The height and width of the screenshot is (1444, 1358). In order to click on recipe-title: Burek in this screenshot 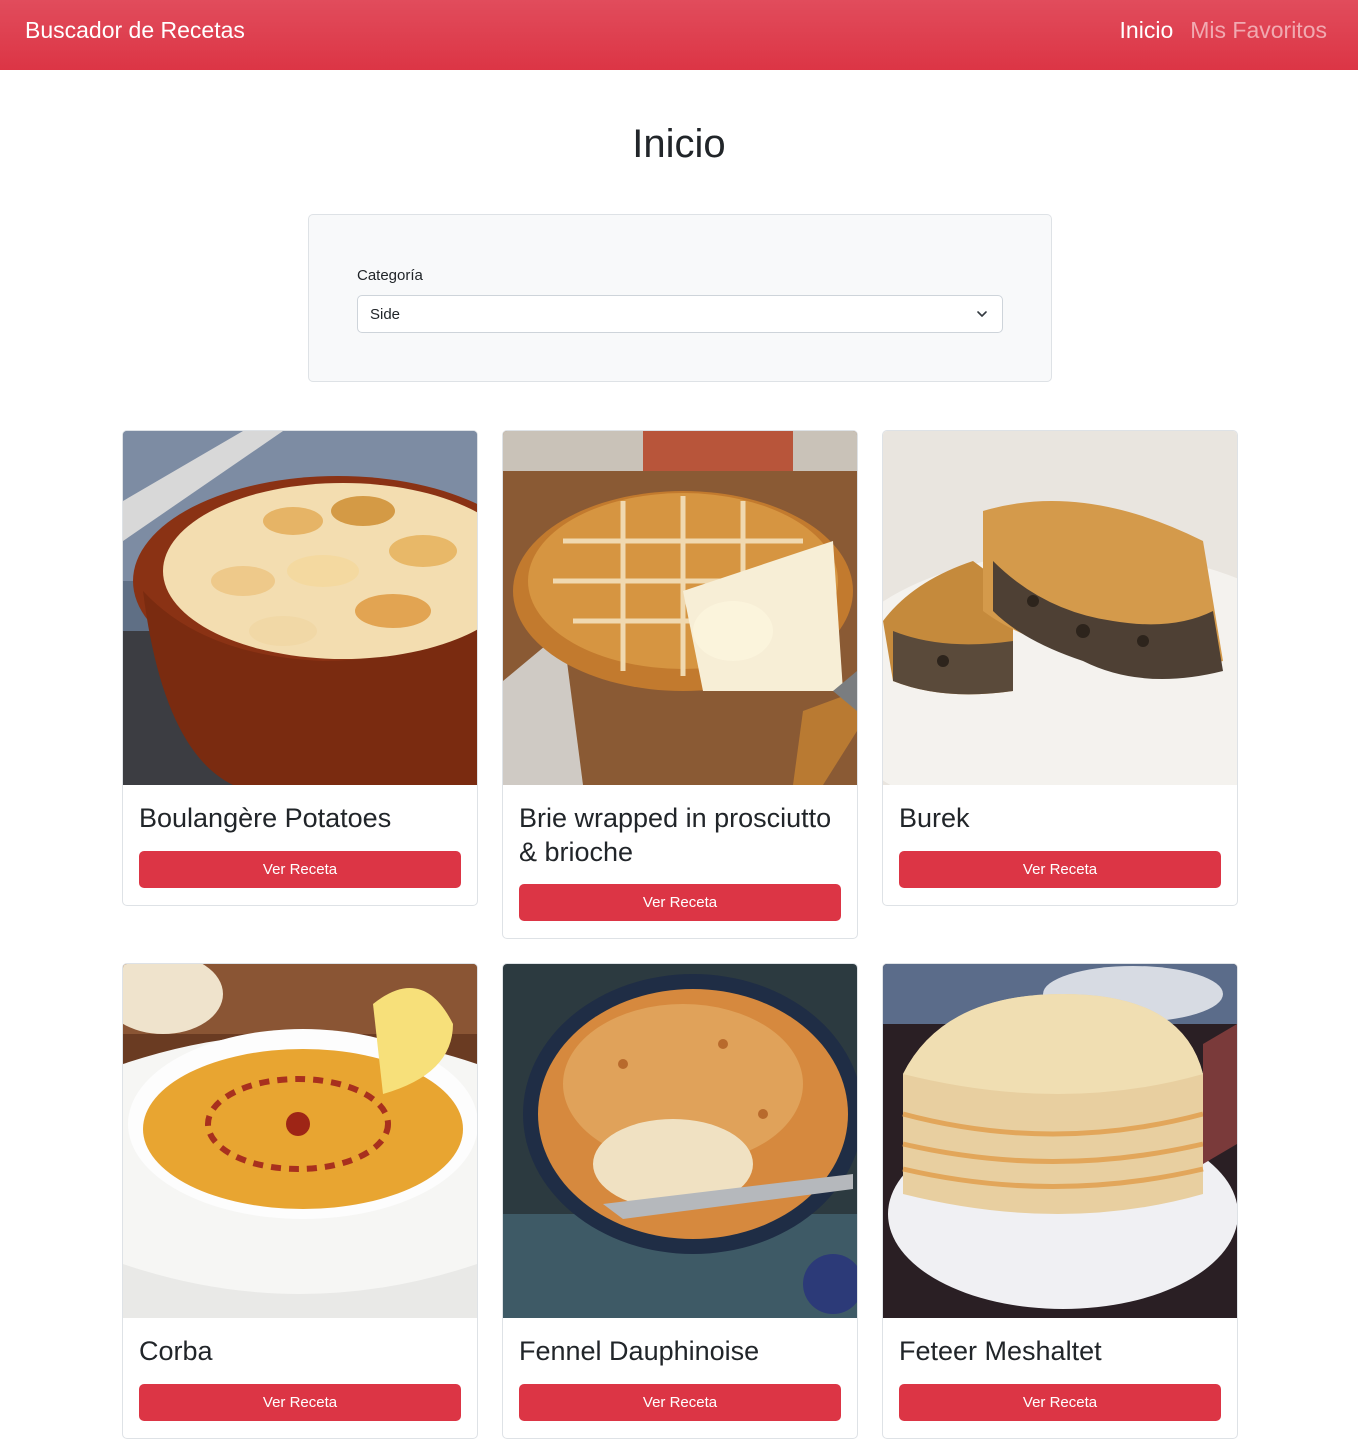, I will do `click(934, 818)`.